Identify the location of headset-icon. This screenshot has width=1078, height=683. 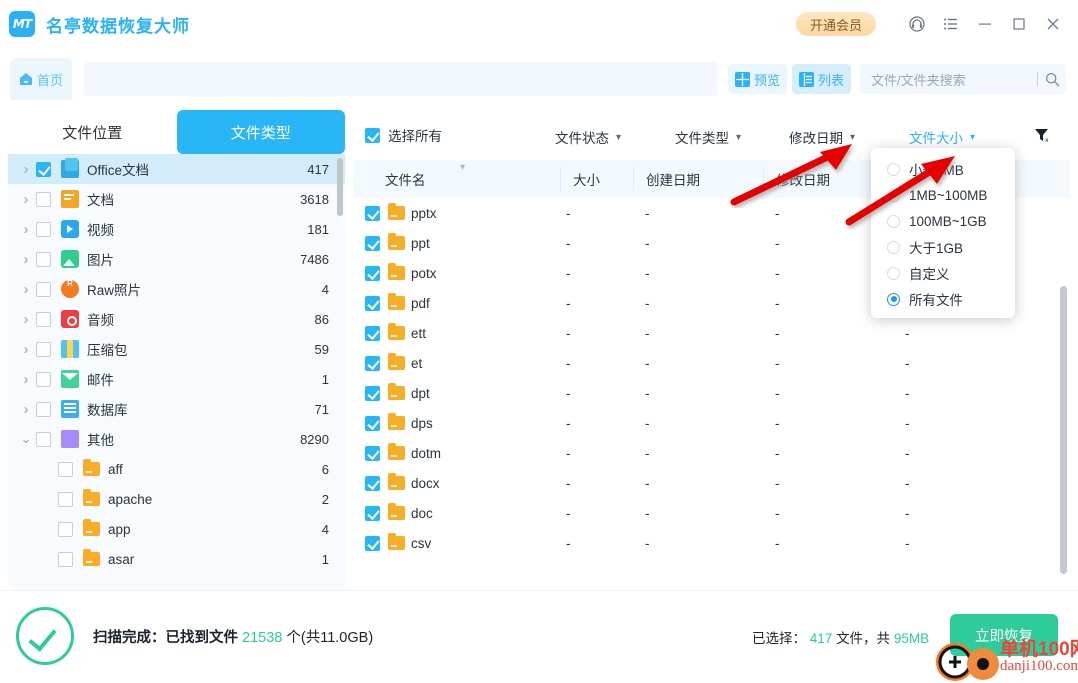
(917, 24).